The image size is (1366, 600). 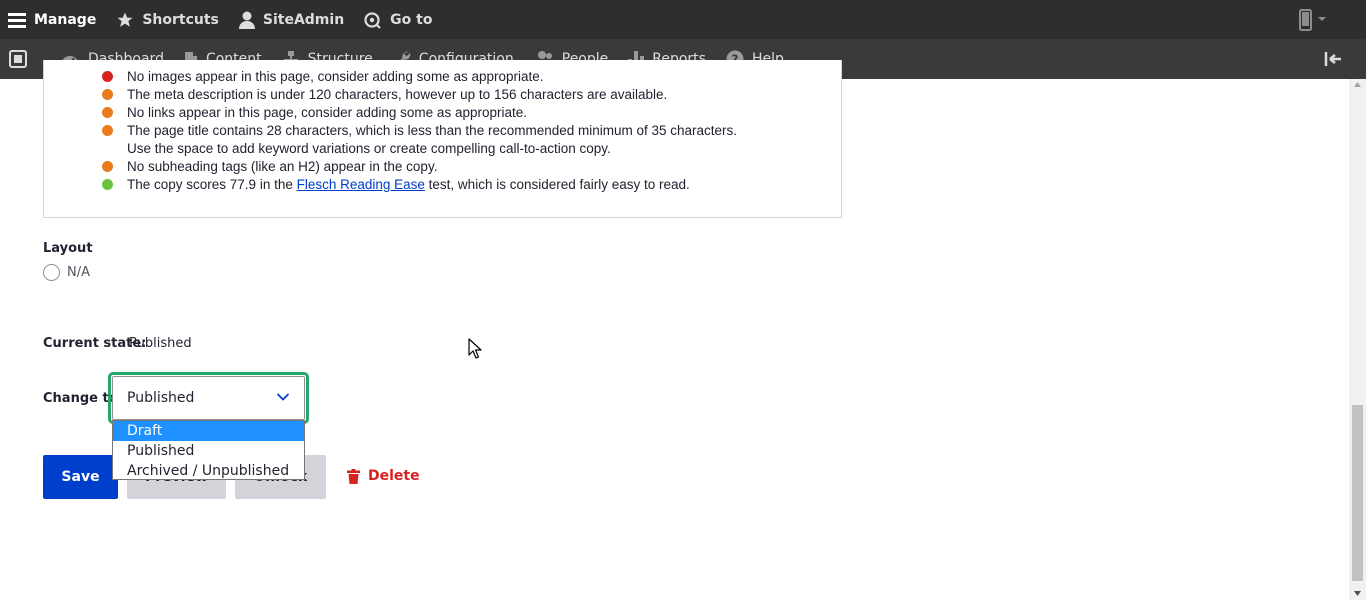 What do you see at coordinates (303, 19) in the screenshot?
I see `user-label: SiteAdmin` at bounding box center [303, 19].